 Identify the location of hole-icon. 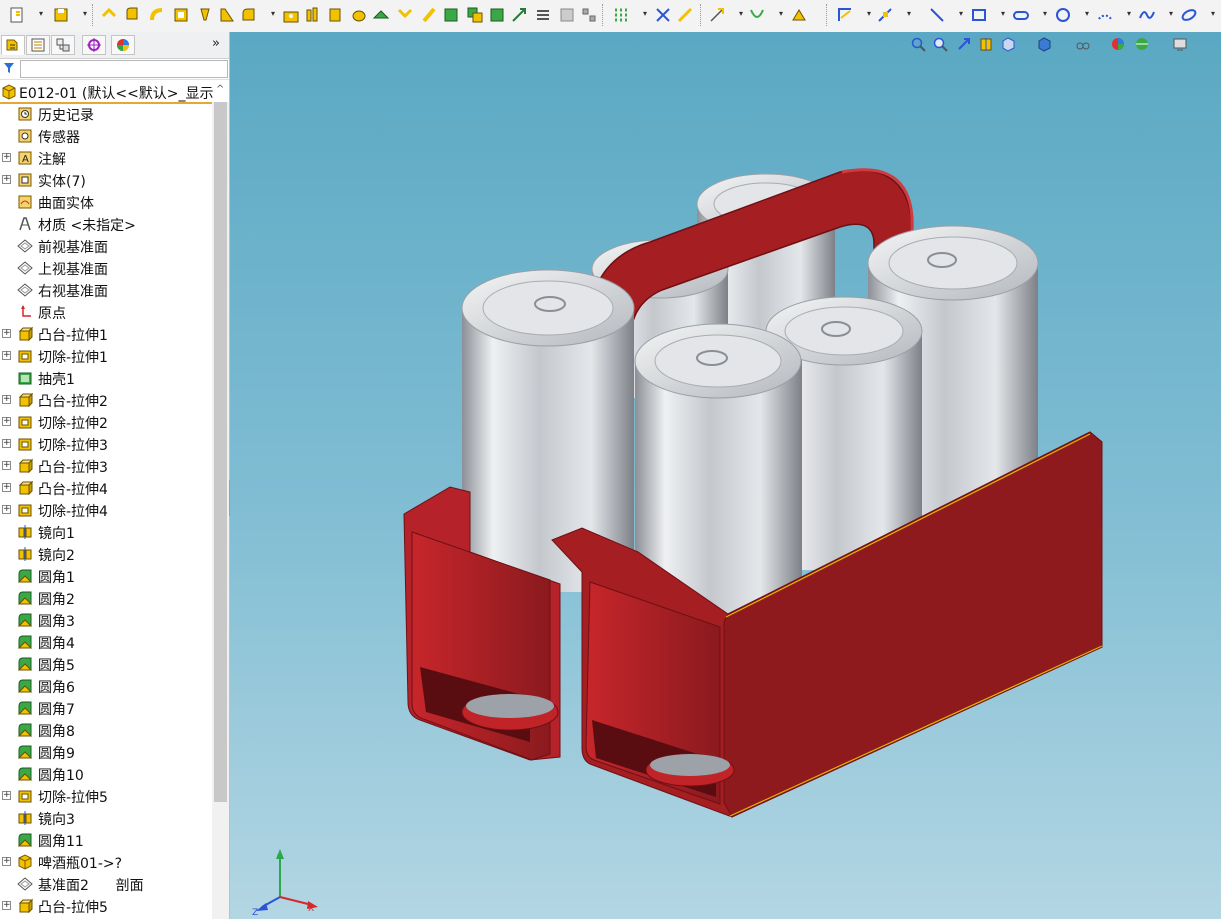
(291, 15).